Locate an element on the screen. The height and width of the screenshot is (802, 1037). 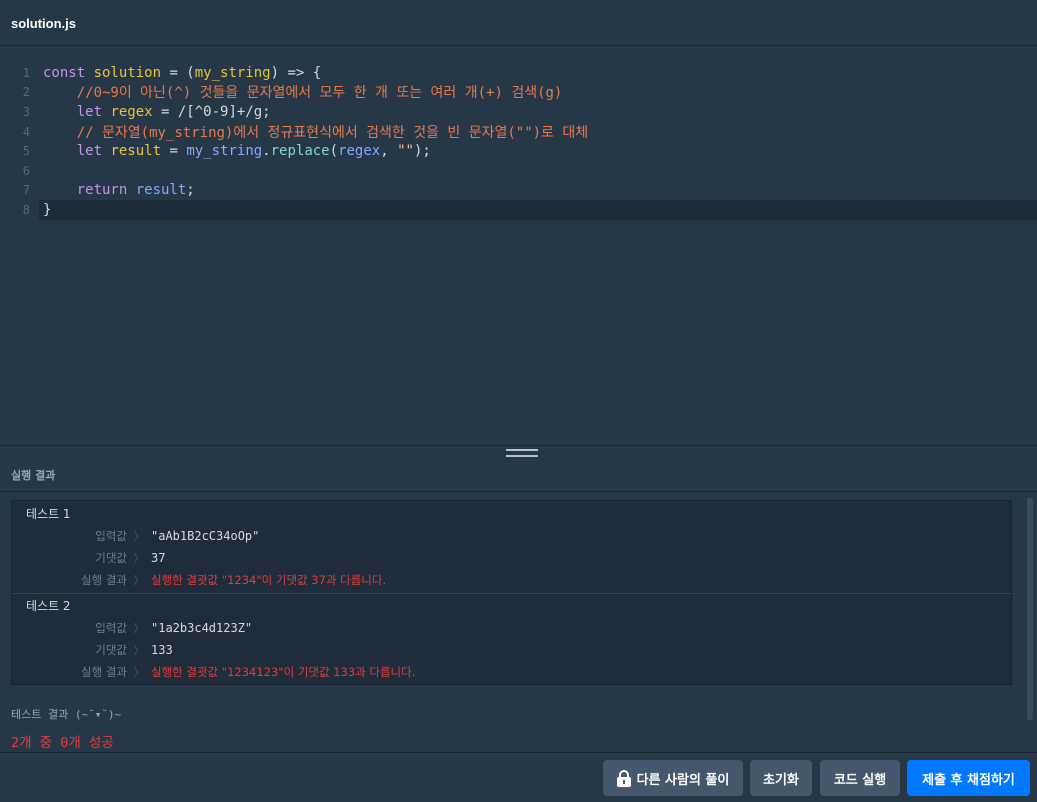
reset-label: 초기화 is located at coordinates (781, 780).